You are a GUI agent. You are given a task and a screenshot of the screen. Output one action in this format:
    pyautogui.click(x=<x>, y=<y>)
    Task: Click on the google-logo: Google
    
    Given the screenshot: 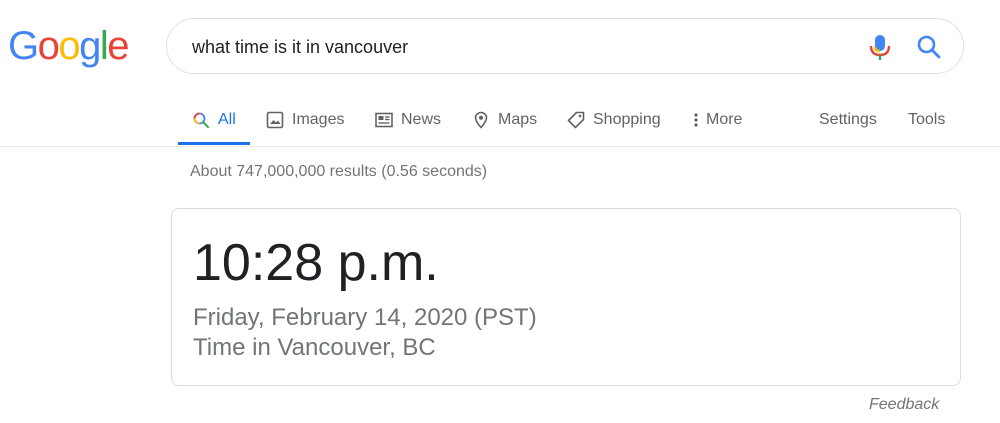 What is the action you would take?
    pyautogui.click(x=68, y=46)
    